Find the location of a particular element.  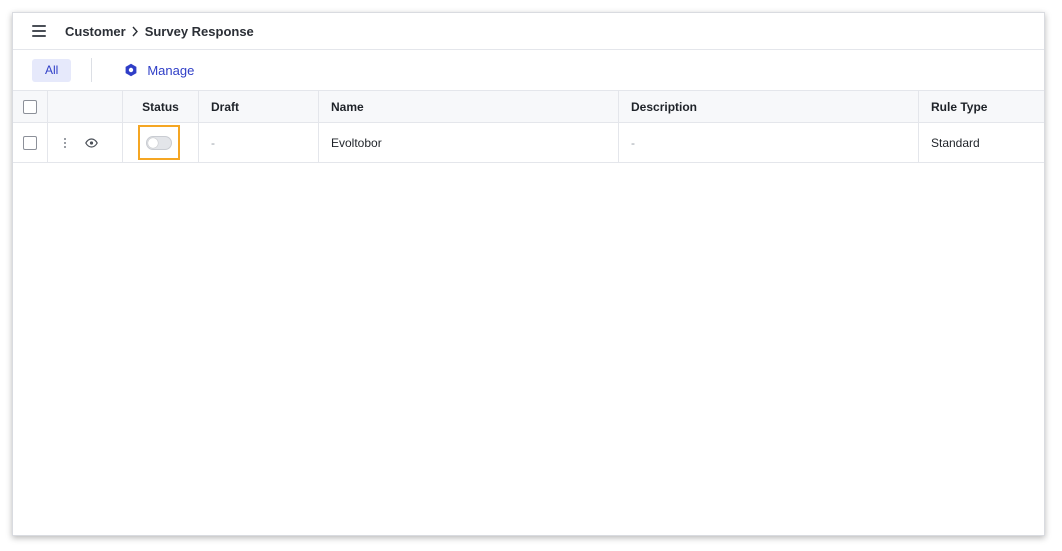

header-select-cell is located at coordinates (30, 106).